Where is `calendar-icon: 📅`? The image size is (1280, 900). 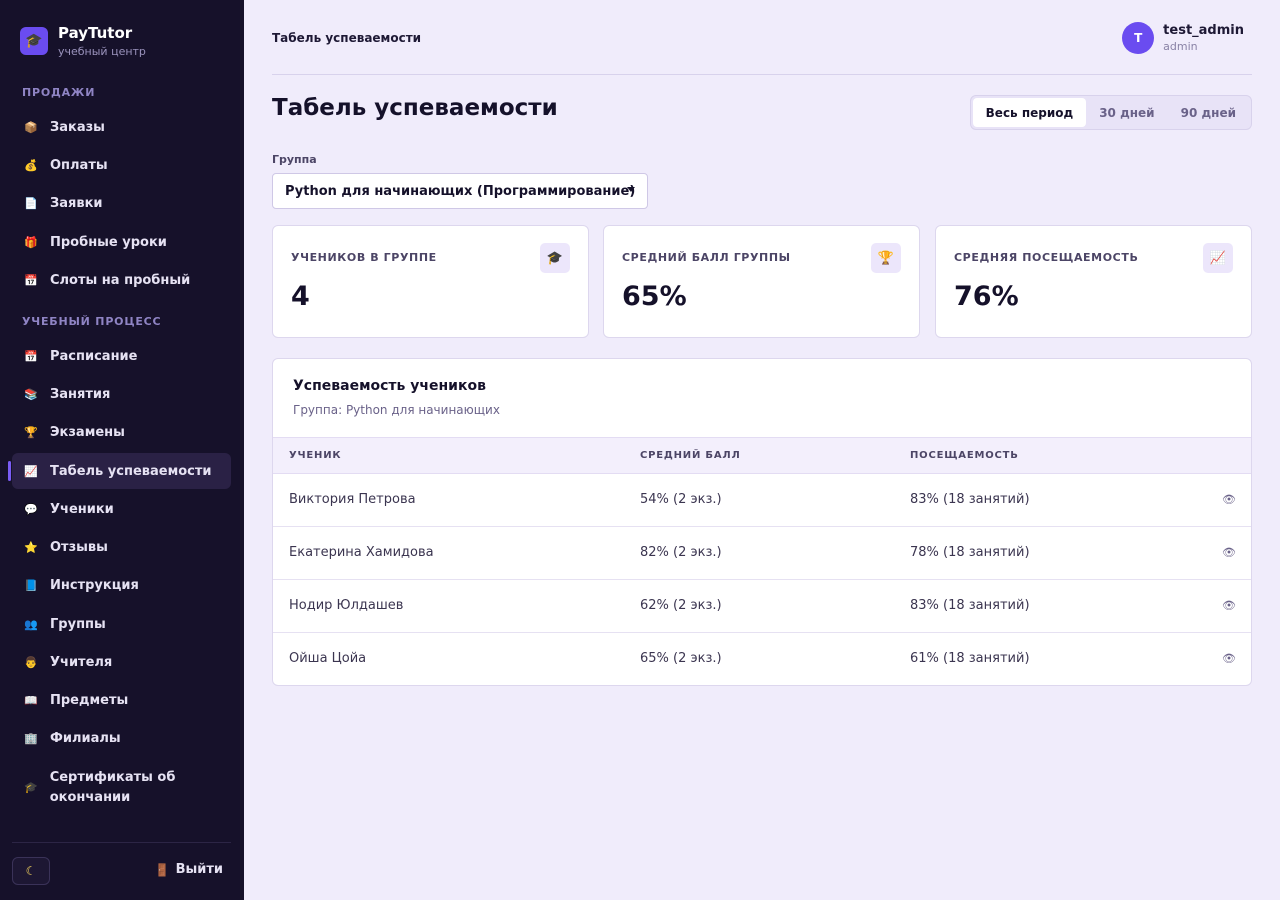
calendar-icon: 📅 is located at coordinates (31, 356).